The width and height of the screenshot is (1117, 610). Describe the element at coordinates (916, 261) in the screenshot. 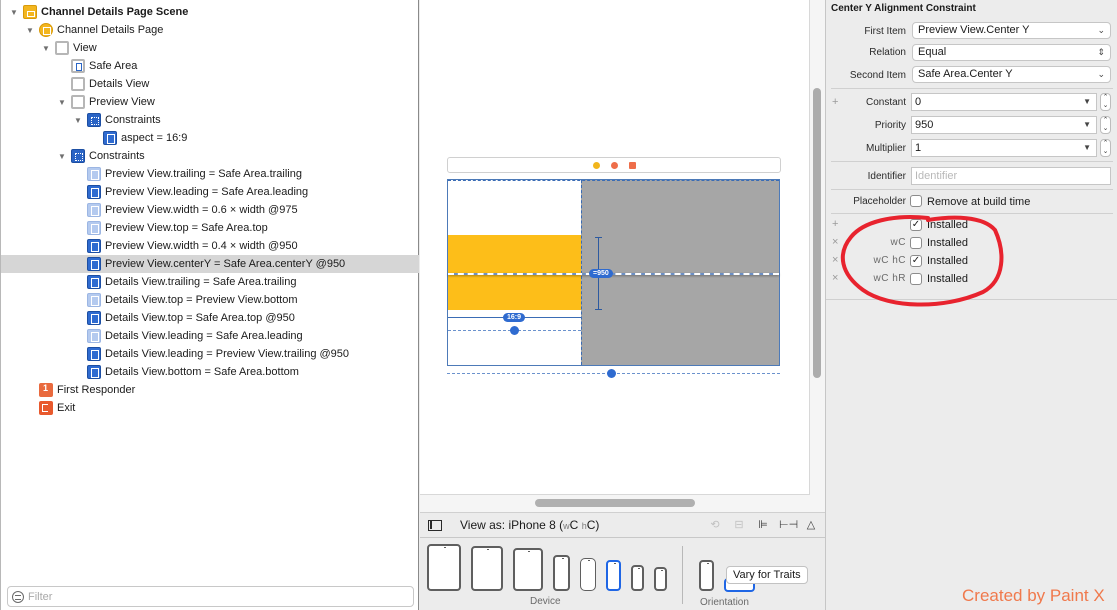

I see `installed-wc-hc-checkbox: ✓` at that location.